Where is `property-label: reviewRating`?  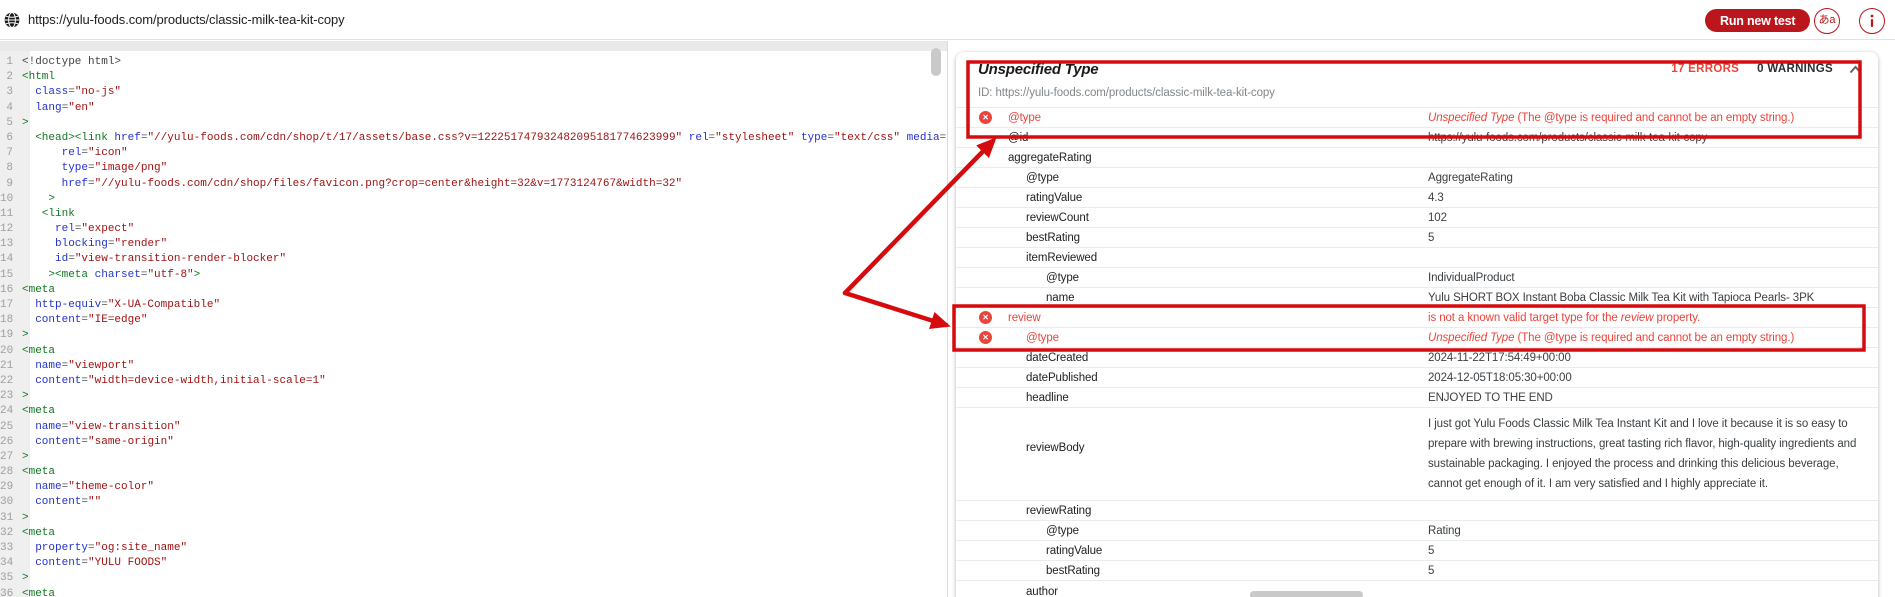
property-label: reviewRating is located at coordinates (1059, 510).